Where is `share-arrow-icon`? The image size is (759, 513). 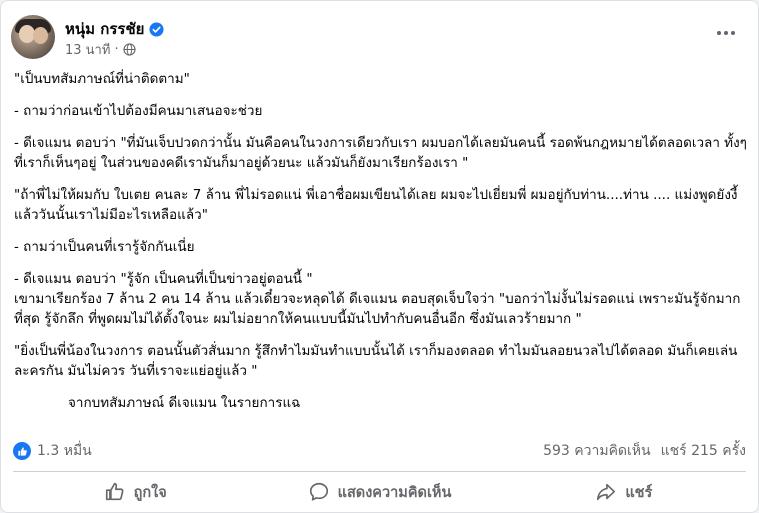
share-arrow-icon is located at coordinates (606, 492).